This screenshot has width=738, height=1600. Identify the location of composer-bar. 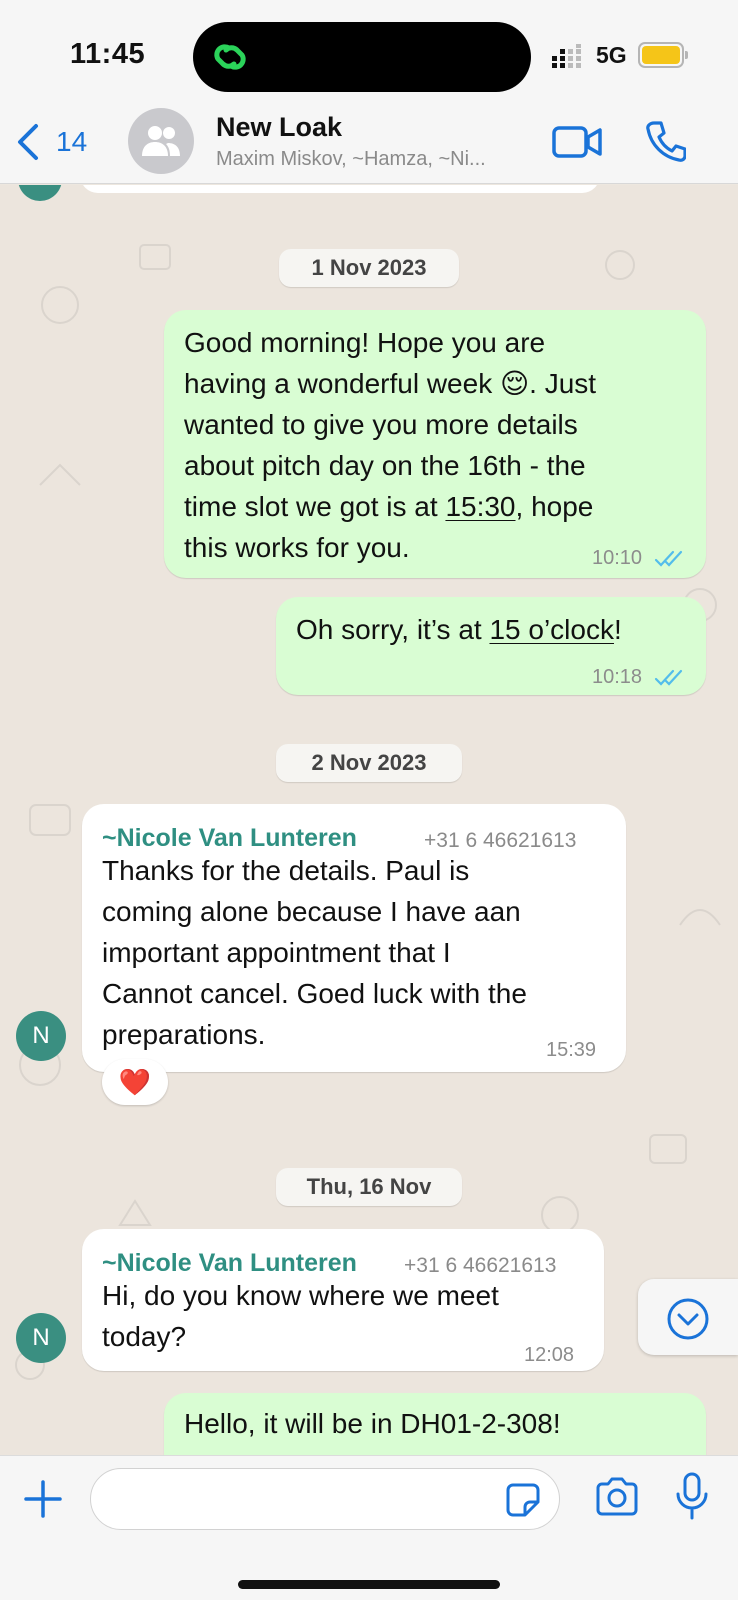
(369, 1527).